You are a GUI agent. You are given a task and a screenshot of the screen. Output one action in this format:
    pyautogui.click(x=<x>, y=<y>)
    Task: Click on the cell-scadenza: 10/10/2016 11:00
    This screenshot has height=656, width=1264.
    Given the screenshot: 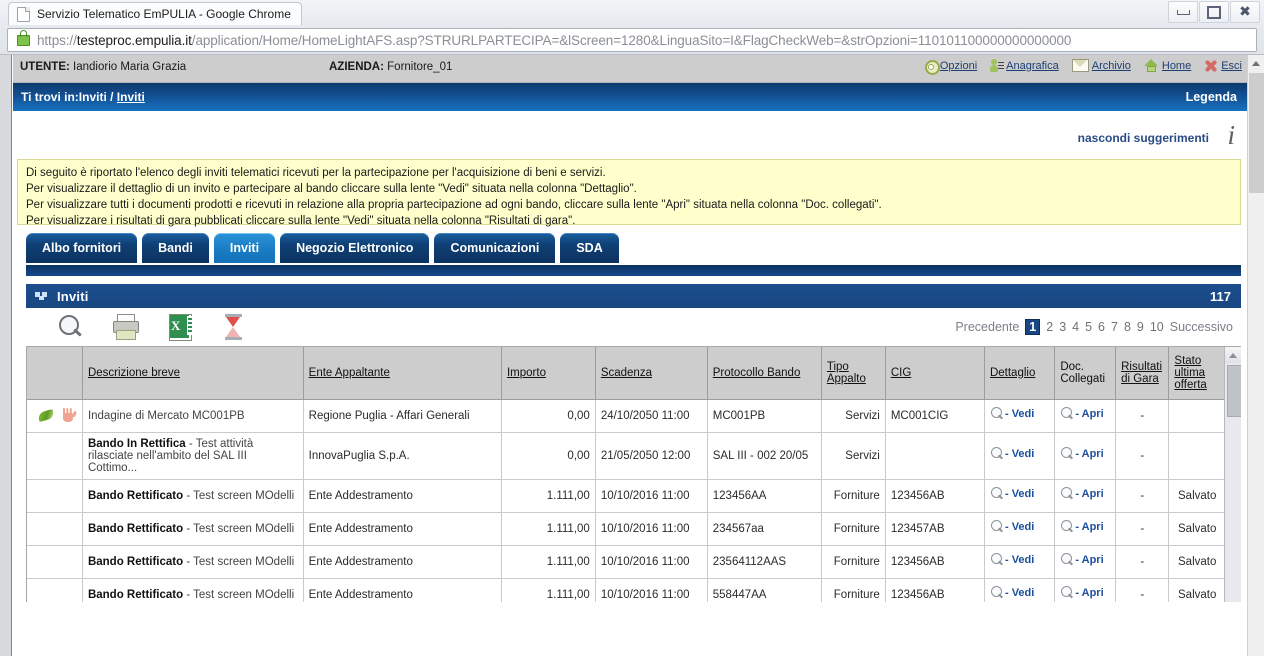 What is the action you would take?
    pyautogui.click(x=651, y=529)
    